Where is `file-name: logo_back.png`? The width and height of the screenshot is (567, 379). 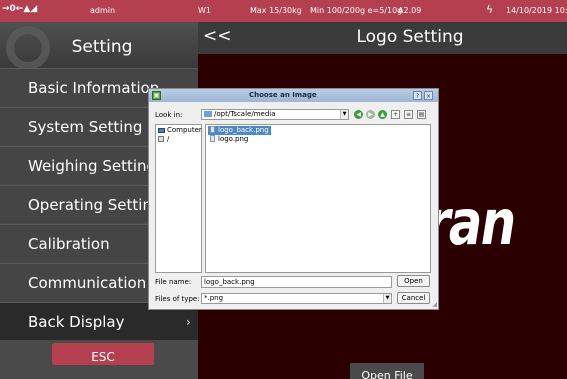
file-name: logo_back.png is located at coordinates (243, 130).